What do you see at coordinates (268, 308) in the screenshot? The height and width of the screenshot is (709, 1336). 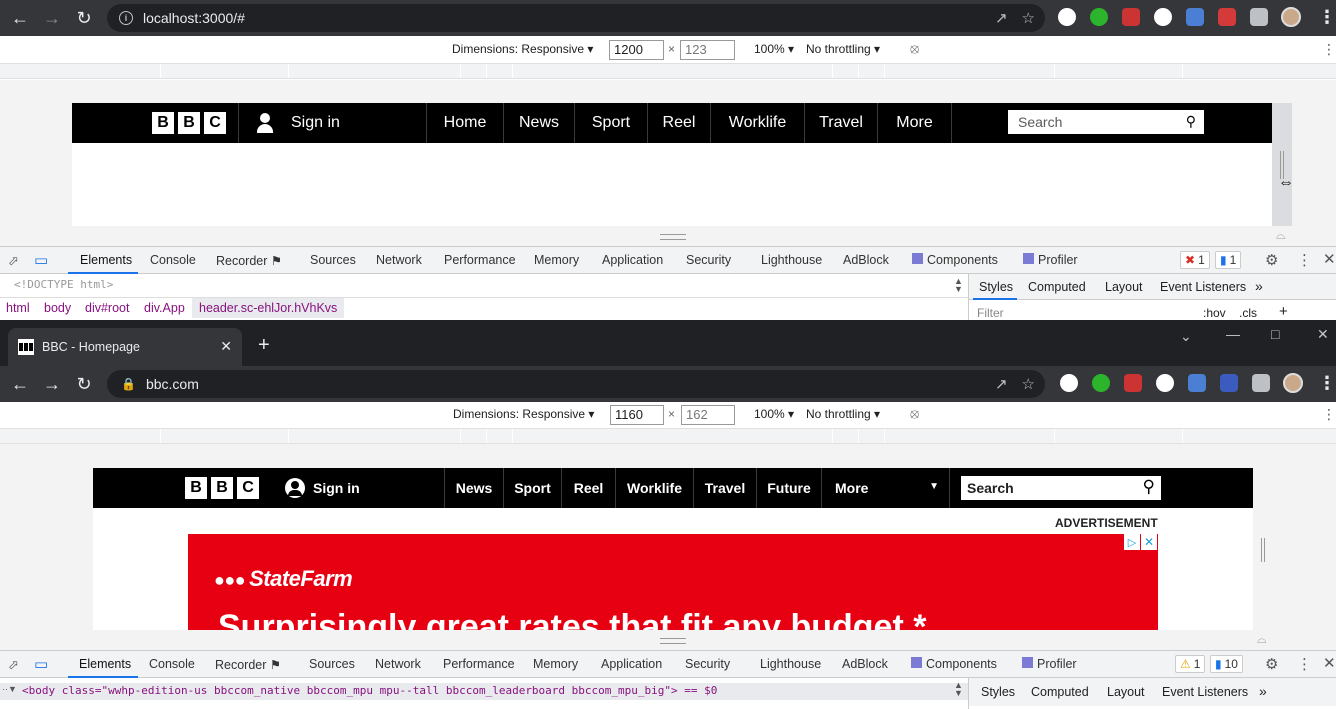 I see `crumb-header: header.sc-ehlJor.hVhKvs` at bounding box center [268, 308].